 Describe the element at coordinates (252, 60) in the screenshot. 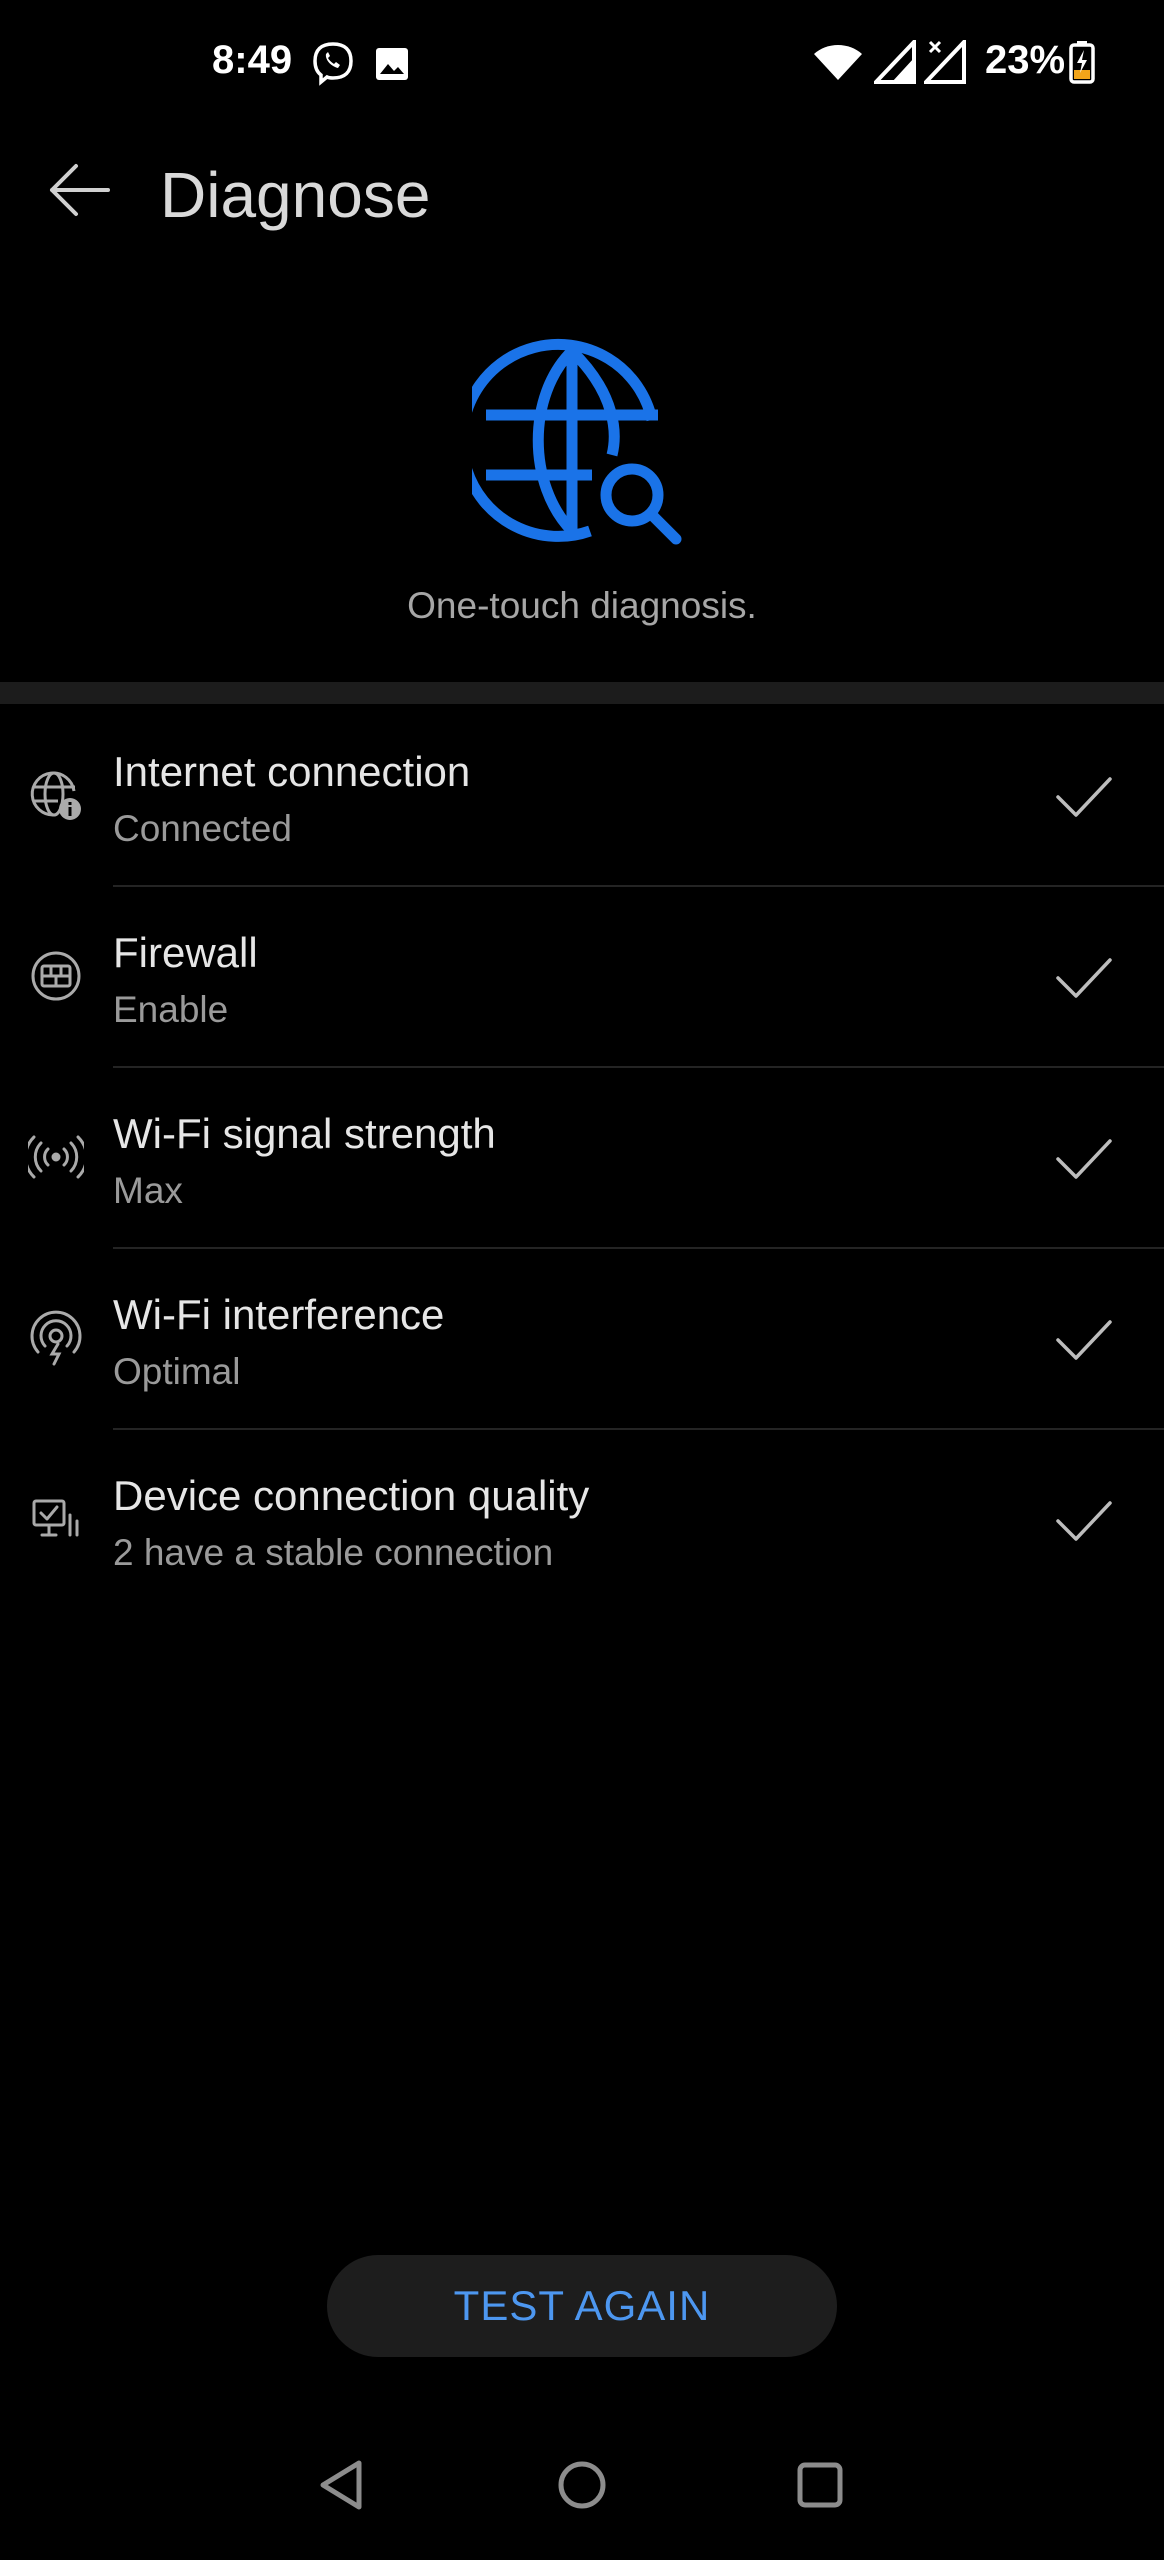

I see `status-time: 8:49` at that location.